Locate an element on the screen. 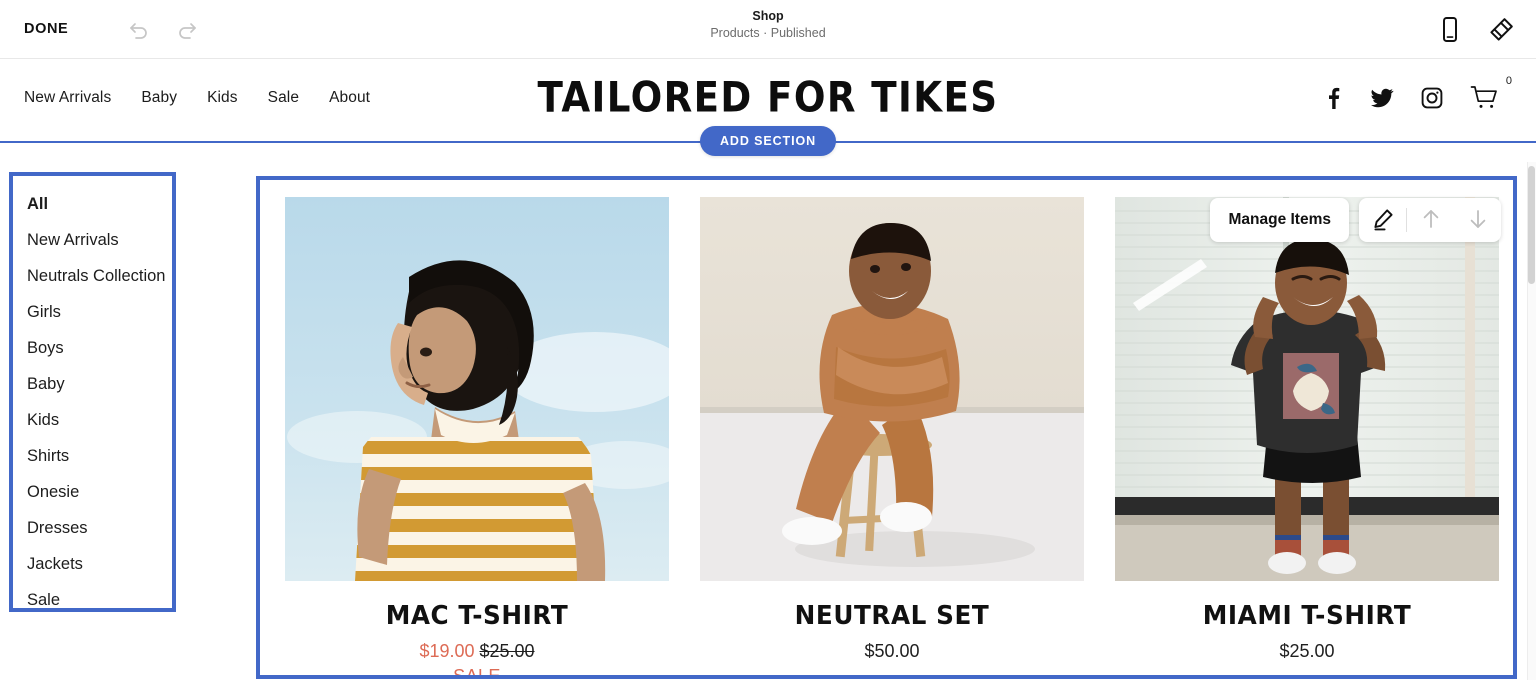 This screenshot has width=1536, height=680. category-item-neutrals-collection: Neutrals Collection is located at coordinates (99, 276).